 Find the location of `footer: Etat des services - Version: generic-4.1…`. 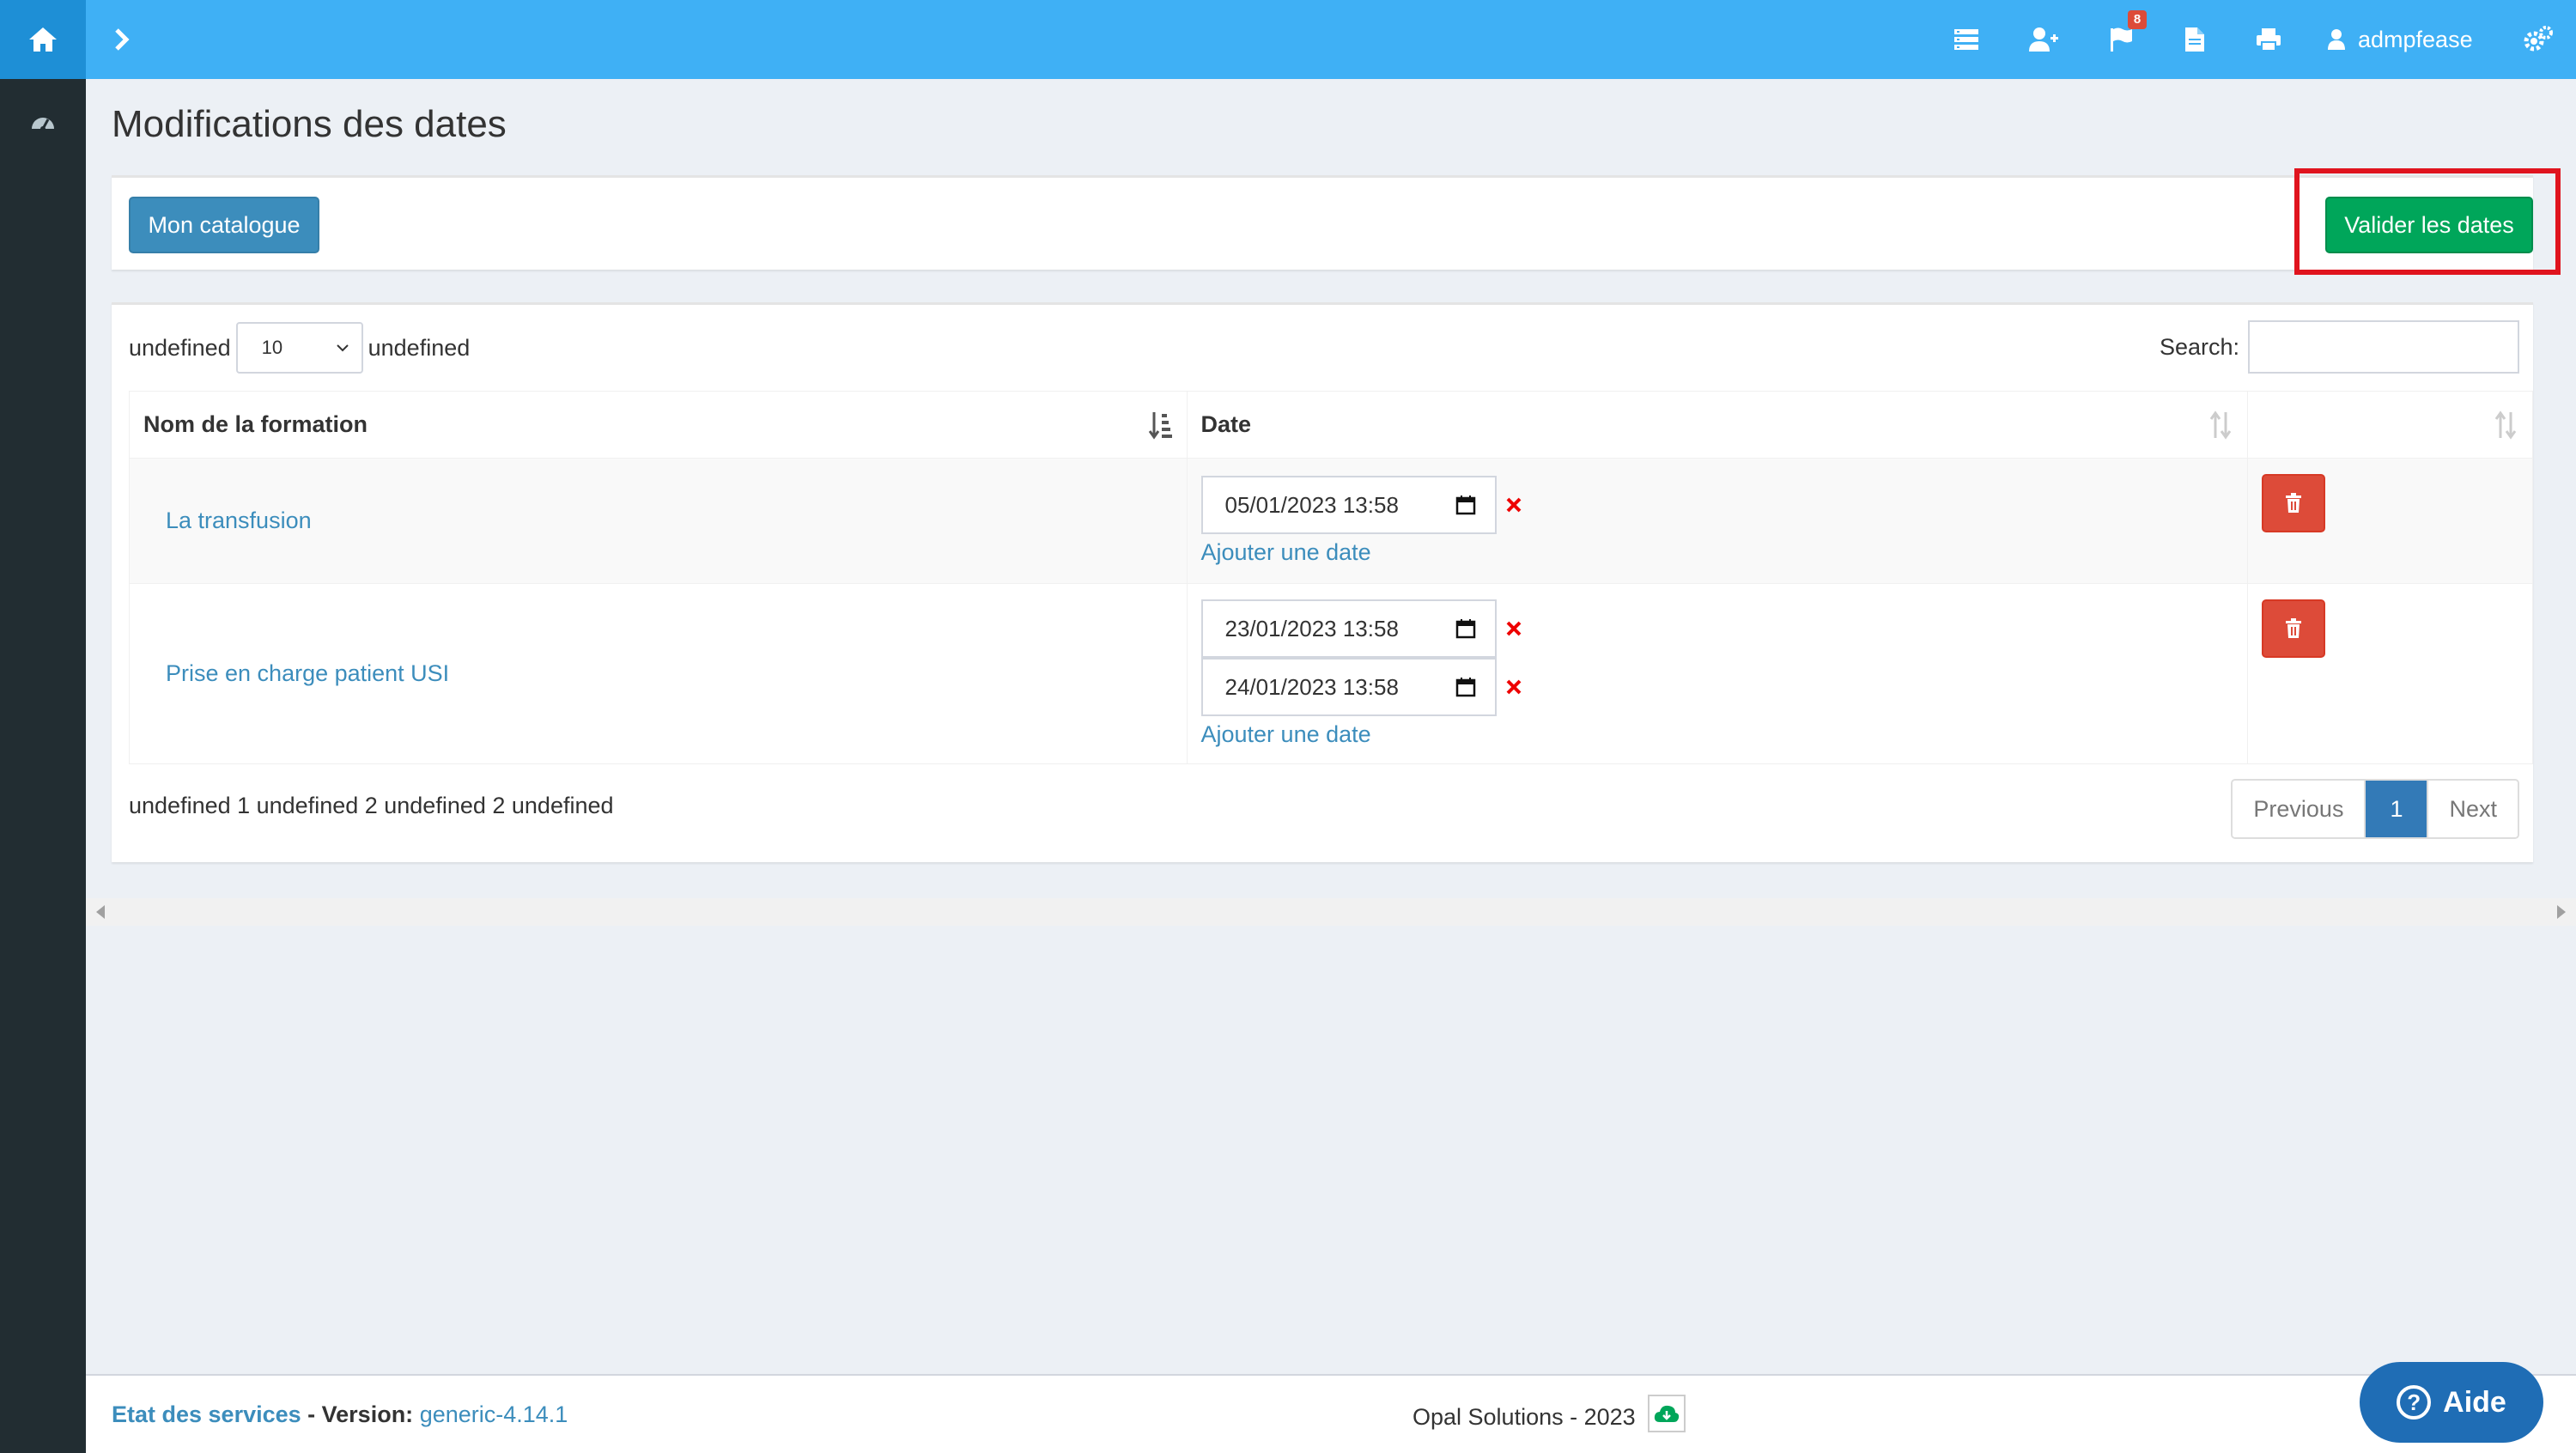

footer: Etat des services - Version: generic-4.1… is located at coordinates (1331, 1413).